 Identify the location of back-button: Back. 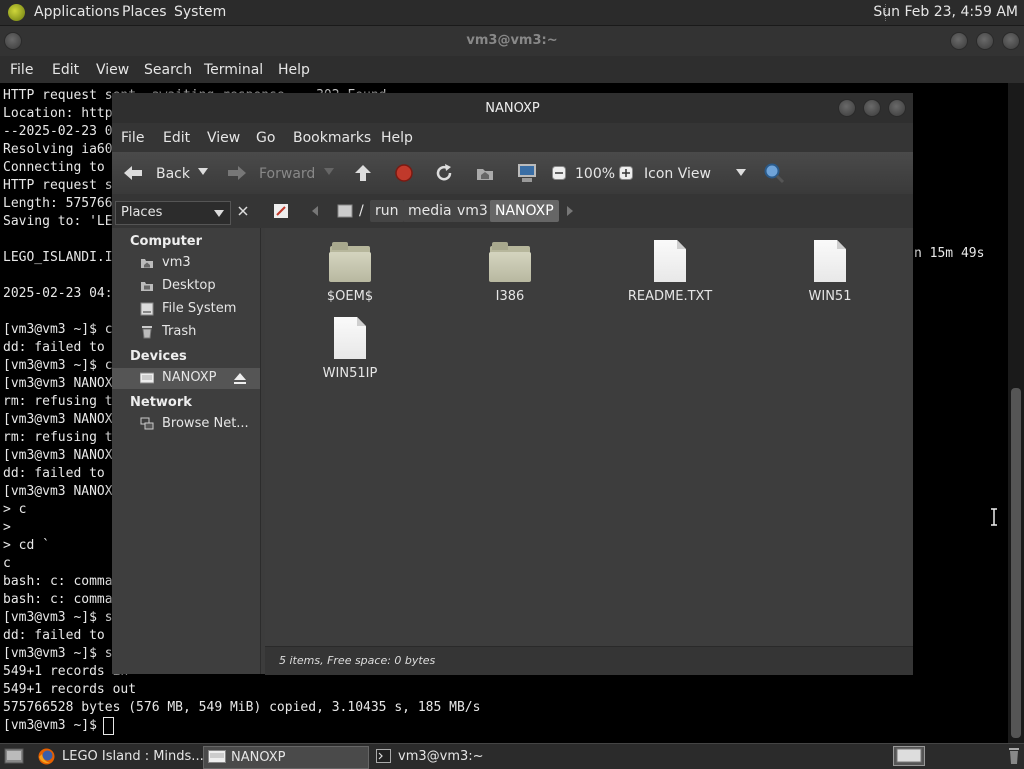
(173, 174).